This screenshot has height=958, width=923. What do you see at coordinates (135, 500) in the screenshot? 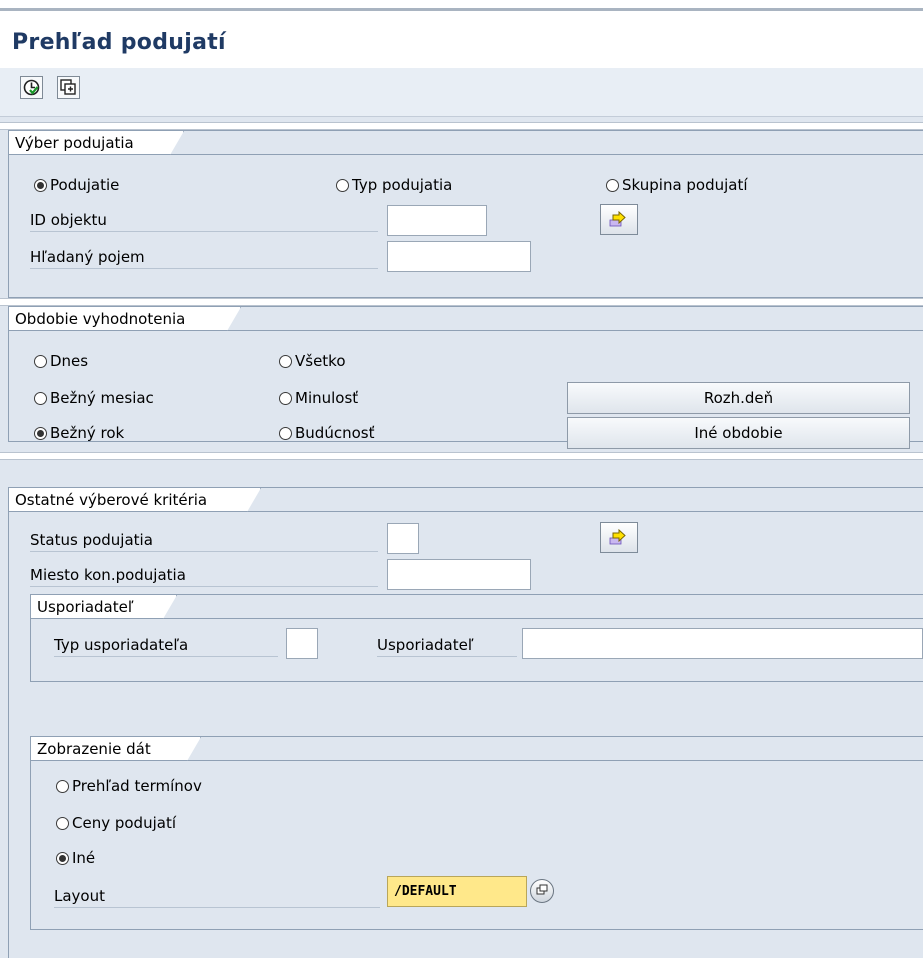
I see `section-title: Ostatné výberové kritéria` at bounding box center [135, 500].